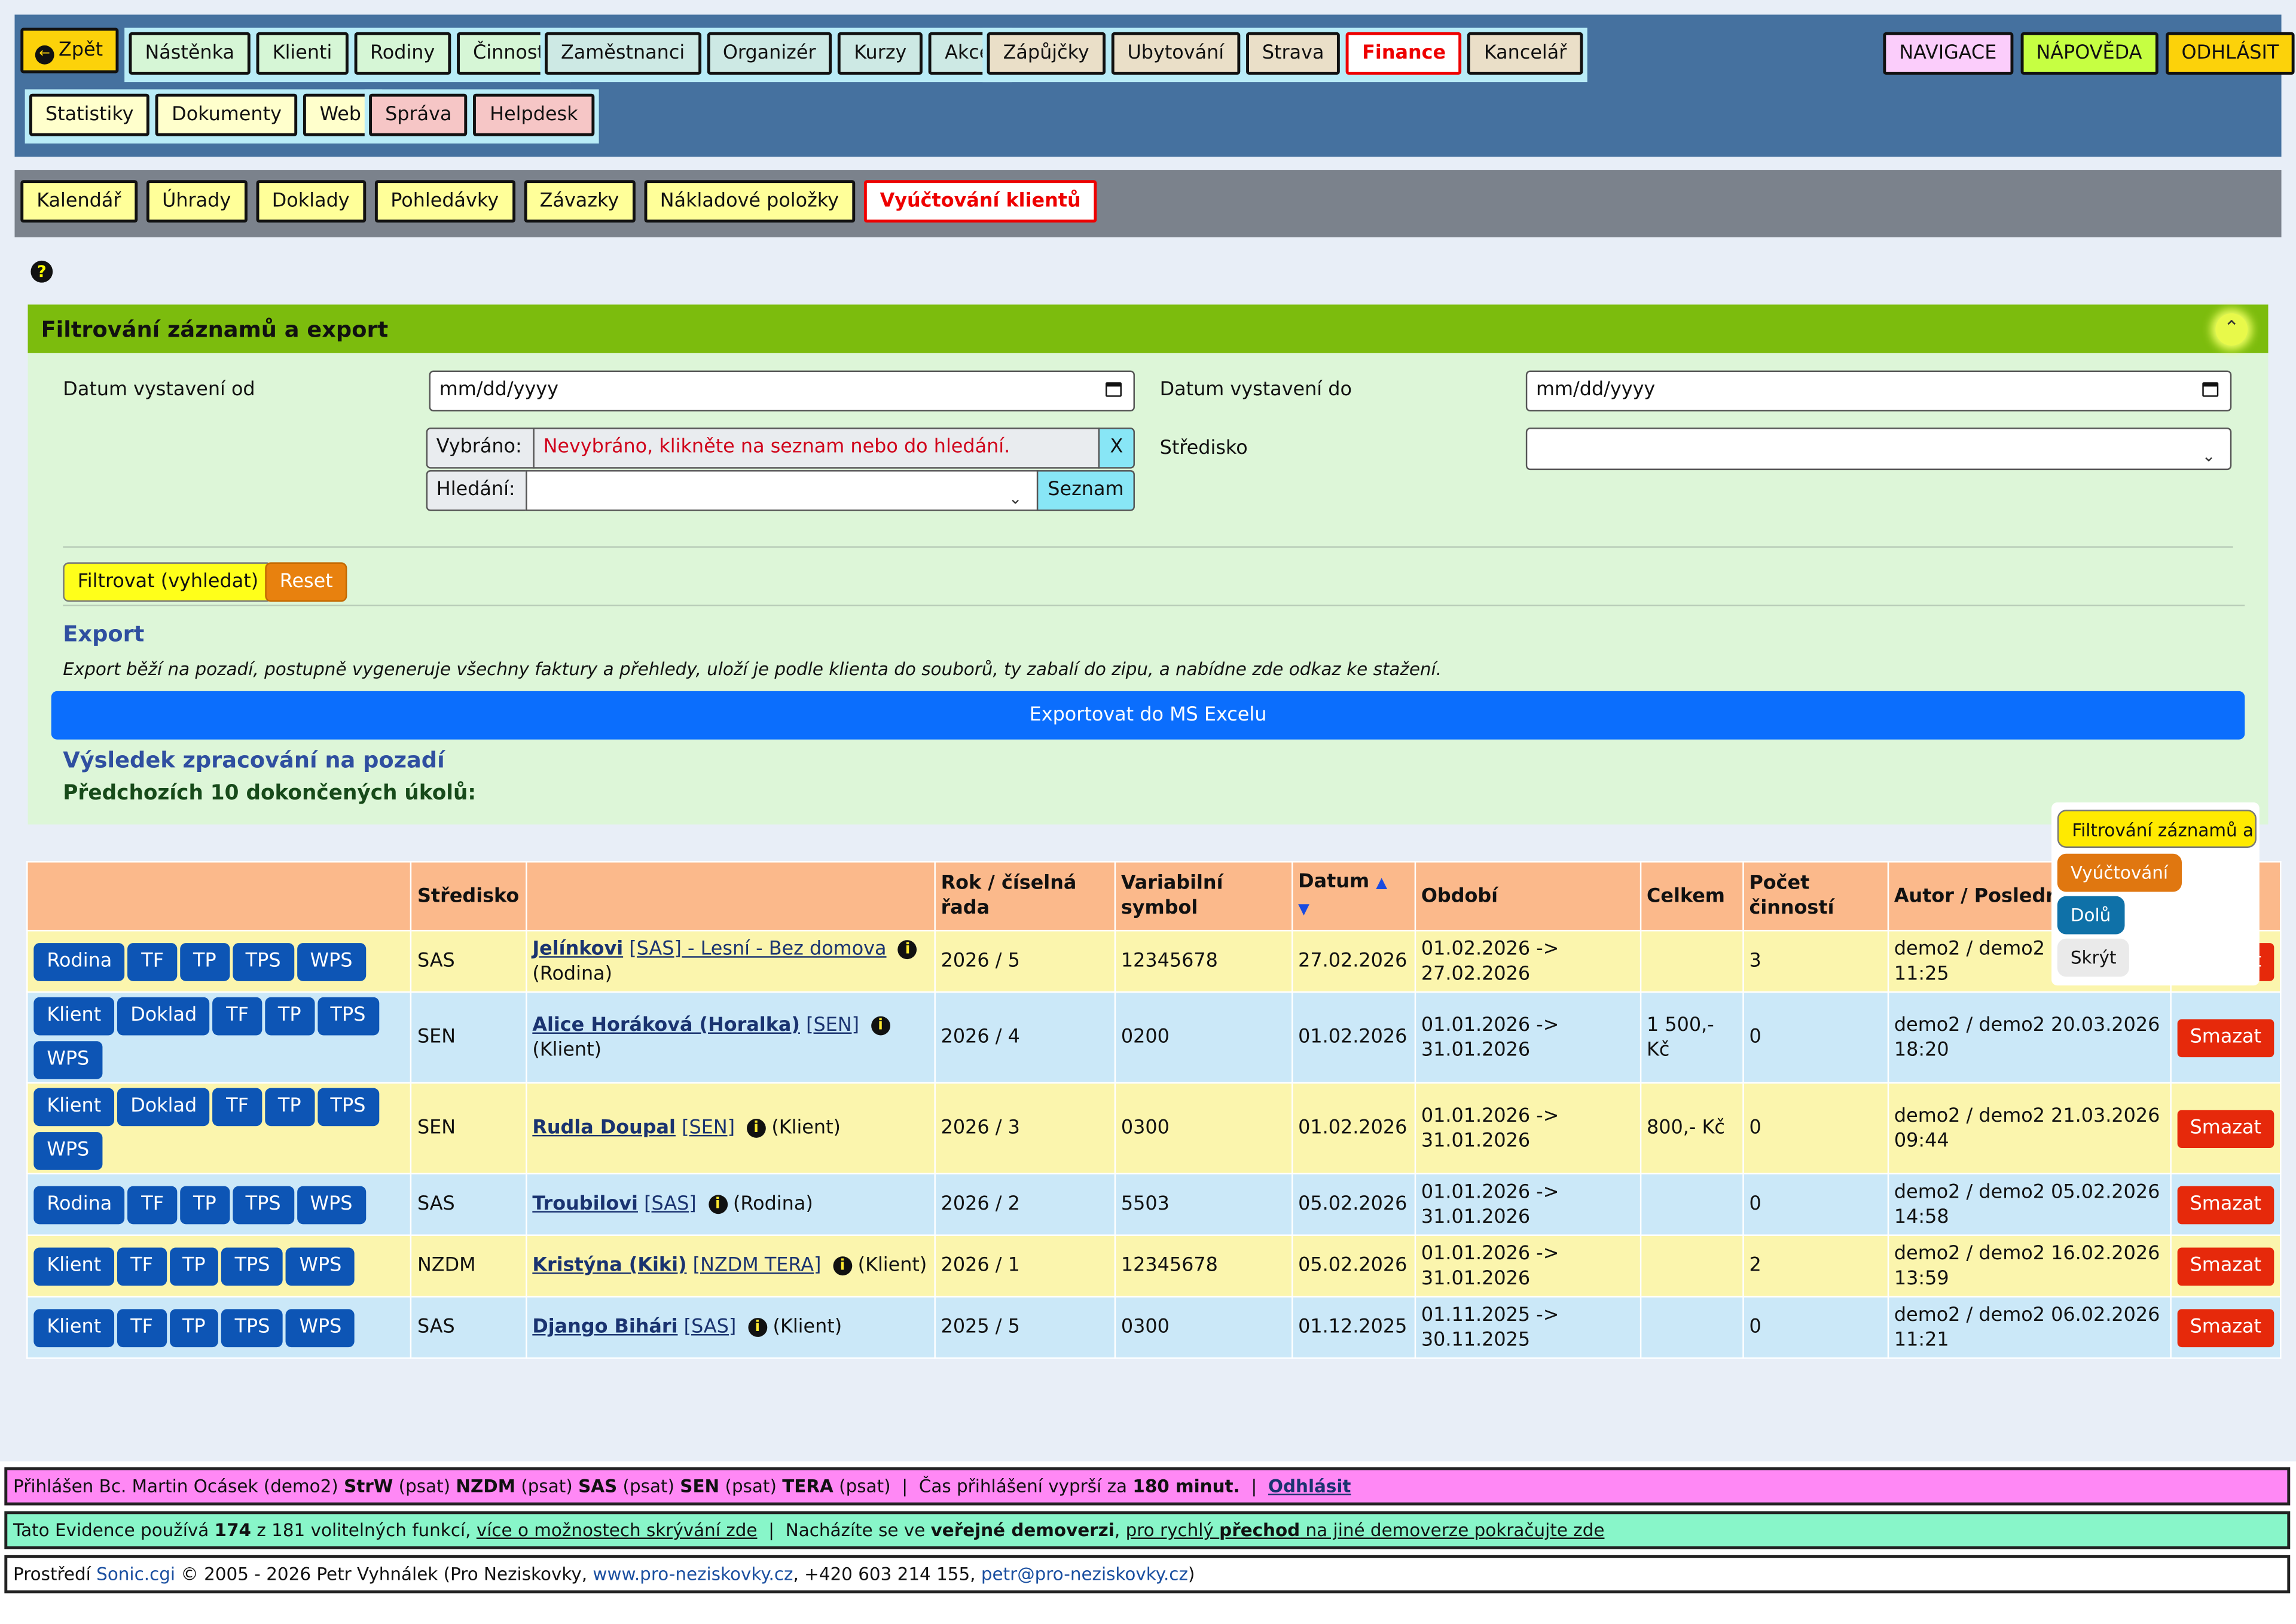 The width and height of the screenshot is (2296, 1624). I want to click on nav-napoveda-button: NÁPOVĚDA, so click(2089, 53).